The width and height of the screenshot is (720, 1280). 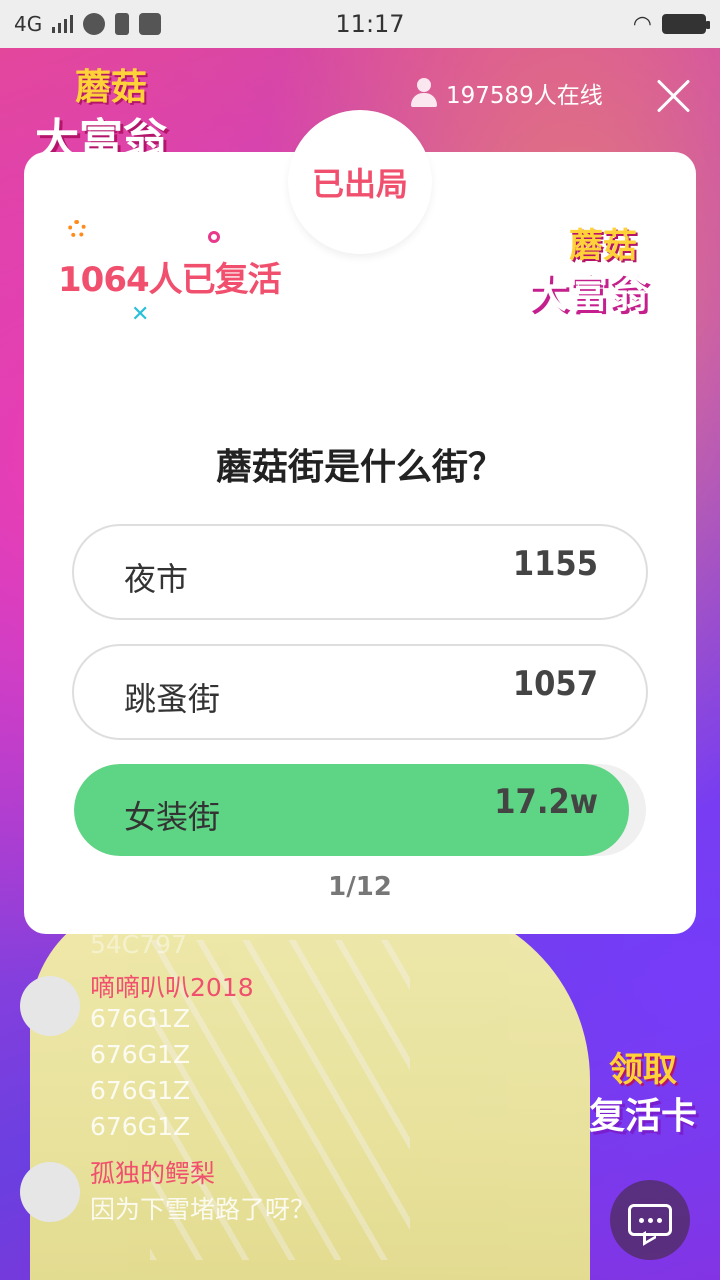 What do you see at coordinates (360, 572) in the screenshot?
I see `answer-option-1: 夜市 1155` at bounding box center [360, 572].